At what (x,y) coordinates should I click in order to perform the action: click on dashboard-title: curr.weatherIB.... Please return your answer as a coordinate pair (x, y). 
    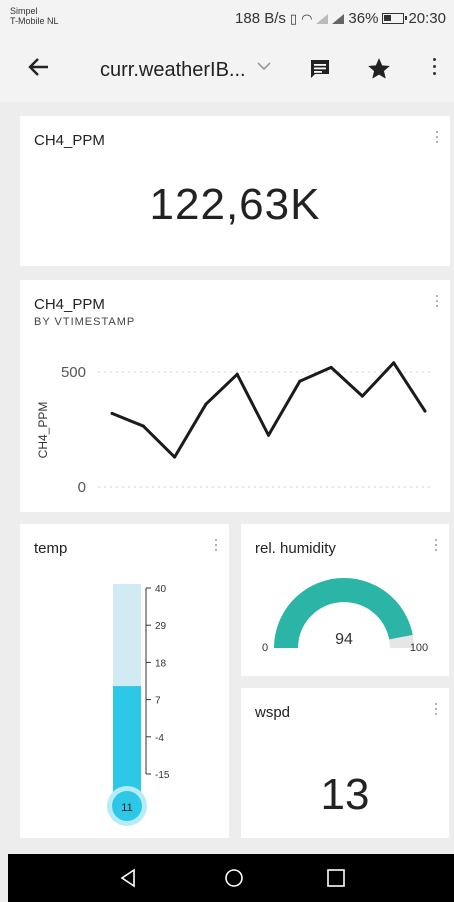
    Looking at the image, I should click on (173, 70).